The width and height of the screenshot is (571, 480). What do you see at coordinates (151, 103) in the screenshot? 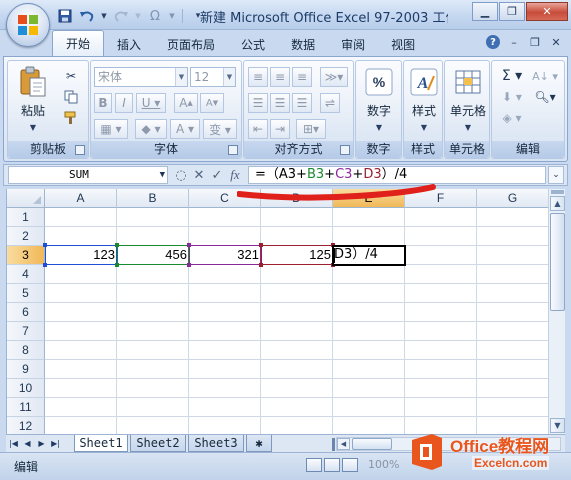
I see `underline-button: U ▾` at bounding box center [151, 103].